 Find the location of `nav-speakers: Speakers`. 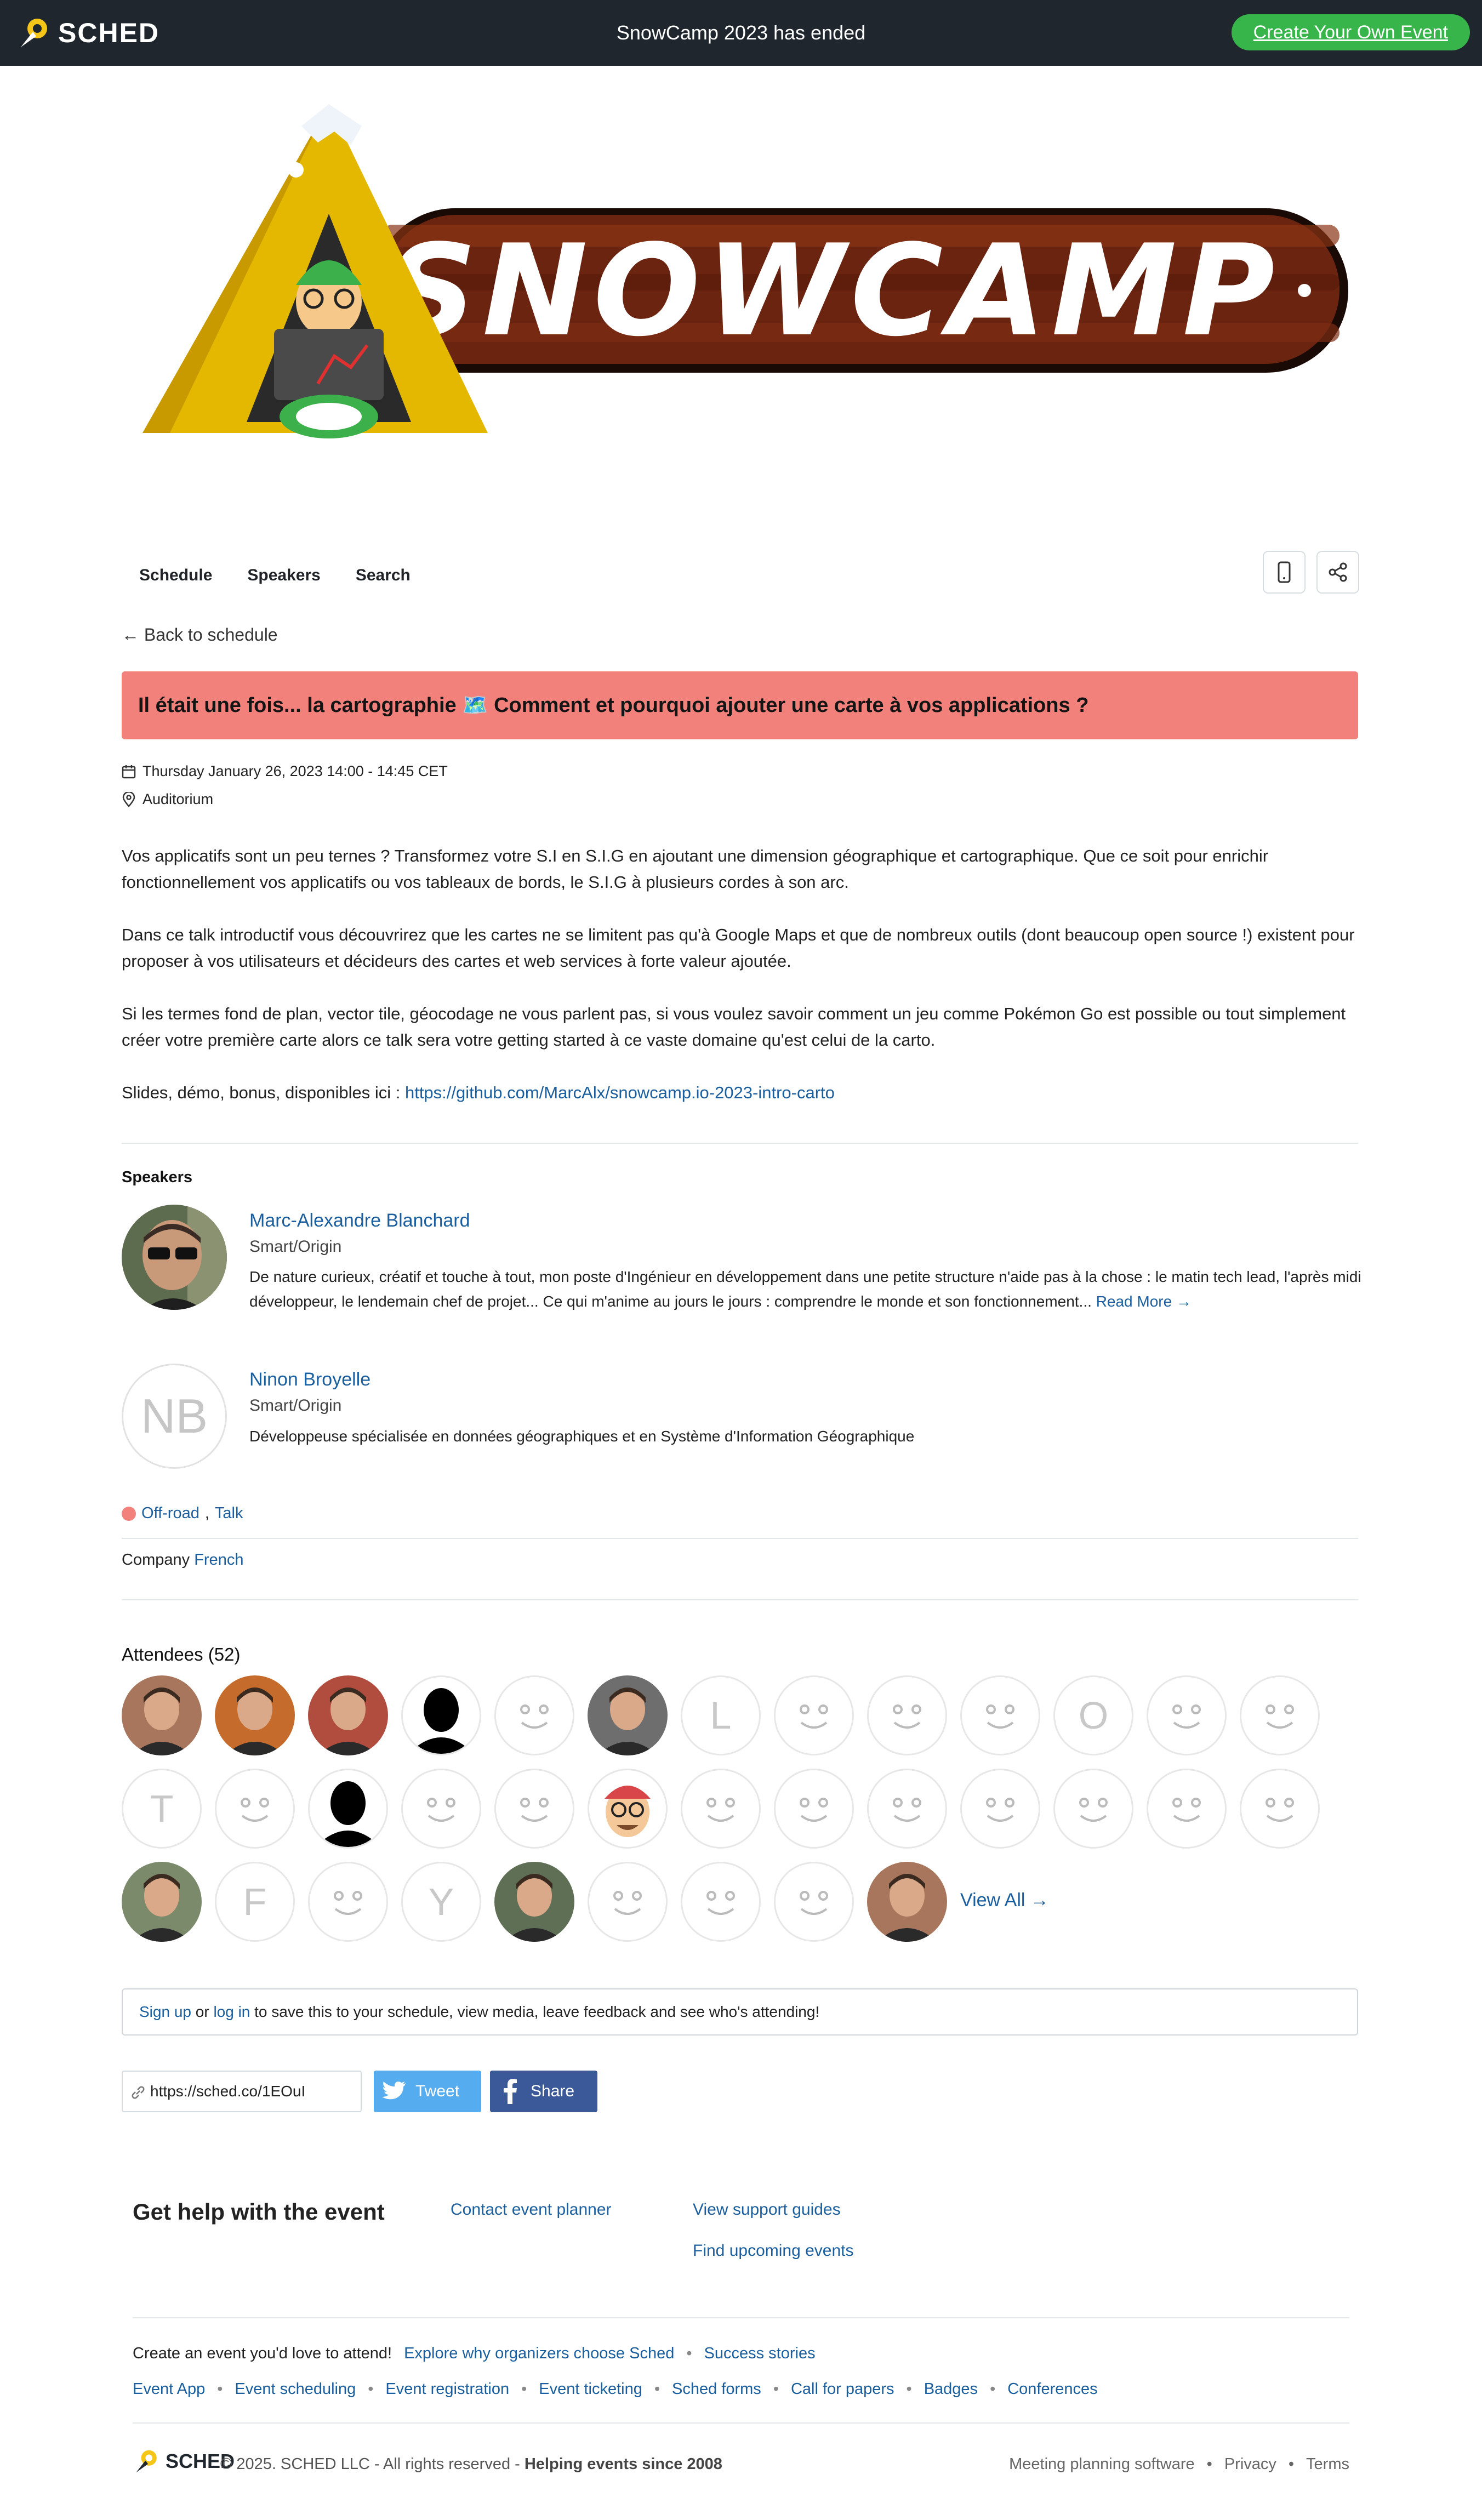

nav-speakers: Speakers is located at coordinates (284, 575).